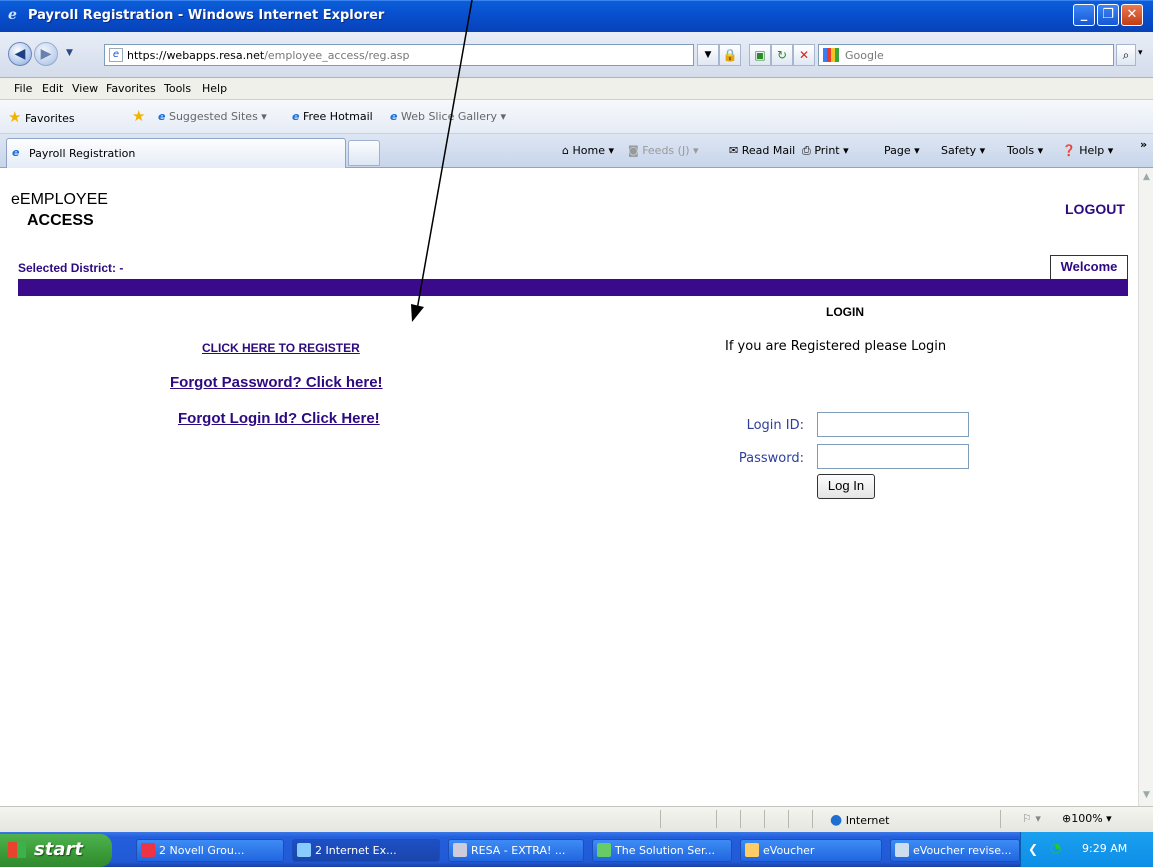  I want to click on home-button: ⌂ Home ▾, so click(588, 150).